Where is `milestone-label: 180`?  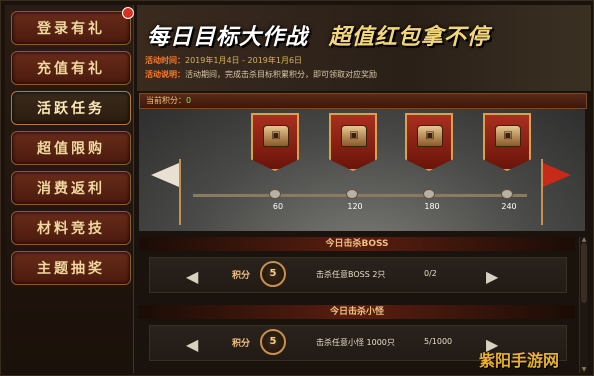
milestone-label: 180 is located at coordinates (432, 206).